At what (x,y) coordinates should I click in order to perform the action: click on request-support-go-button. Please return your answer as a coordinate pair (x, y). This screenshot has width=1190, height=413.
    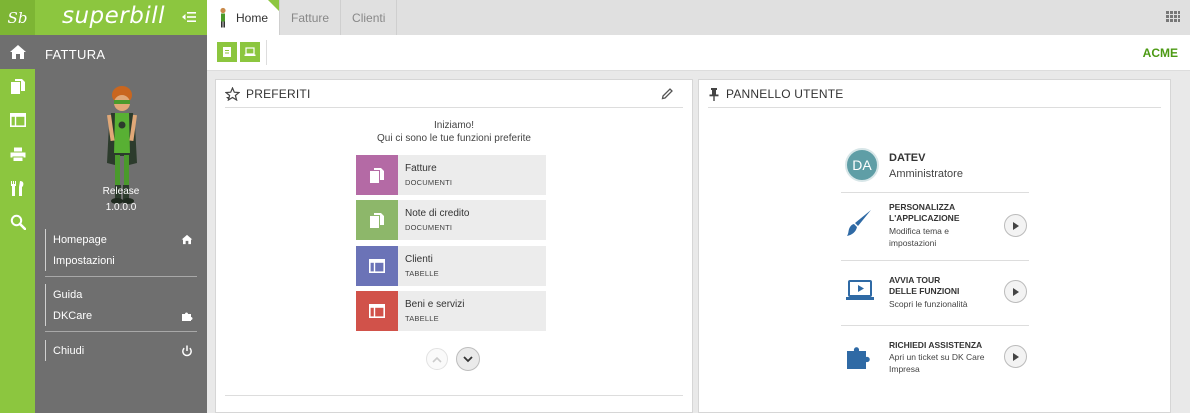
    Looking at the image, I should click on (1015, 356).